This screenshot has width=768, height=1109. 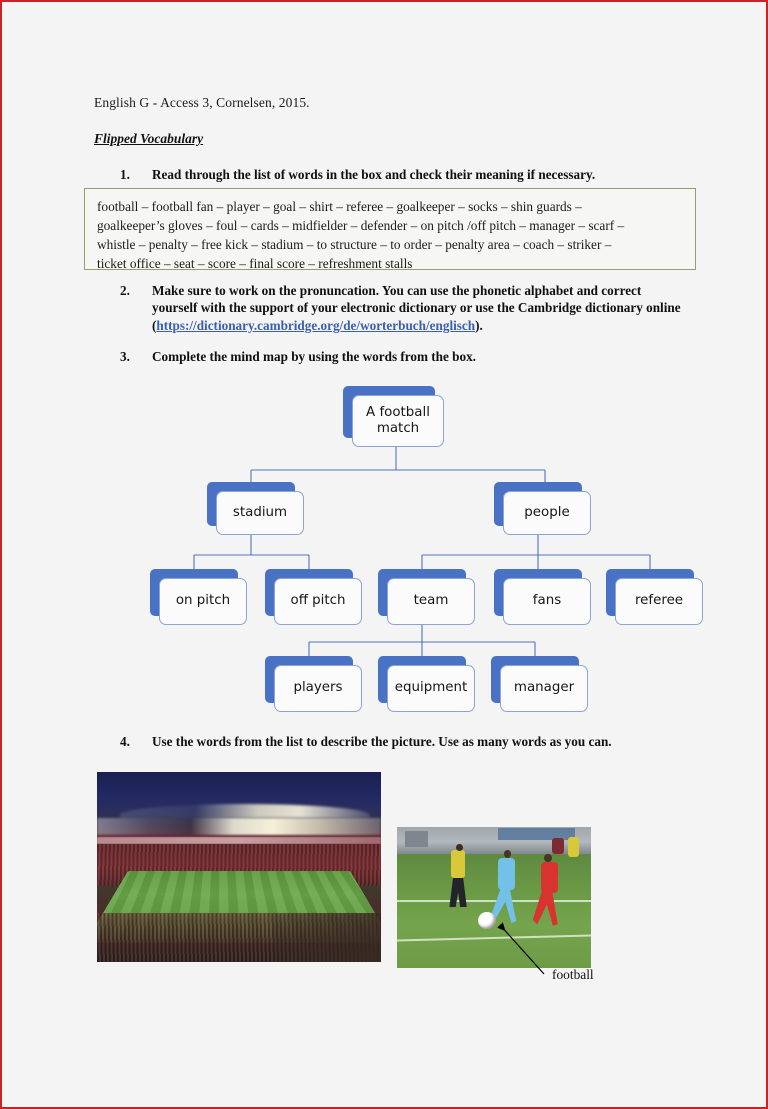 I want to click on wall-panel, so click(x=416, y=839).